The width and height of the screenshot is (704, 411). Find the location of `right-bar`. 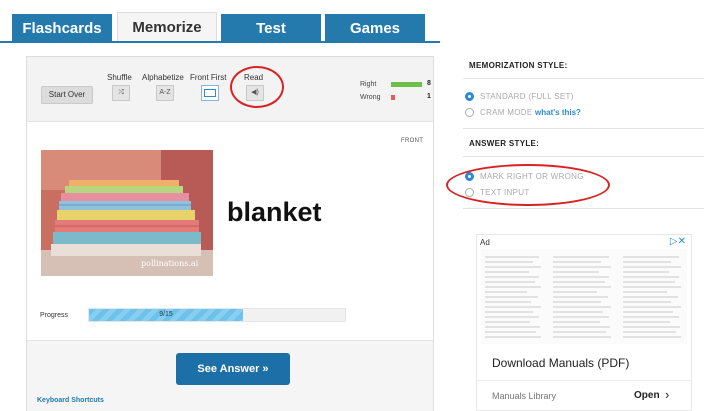

right-bar is located at coordinates (406, 84).